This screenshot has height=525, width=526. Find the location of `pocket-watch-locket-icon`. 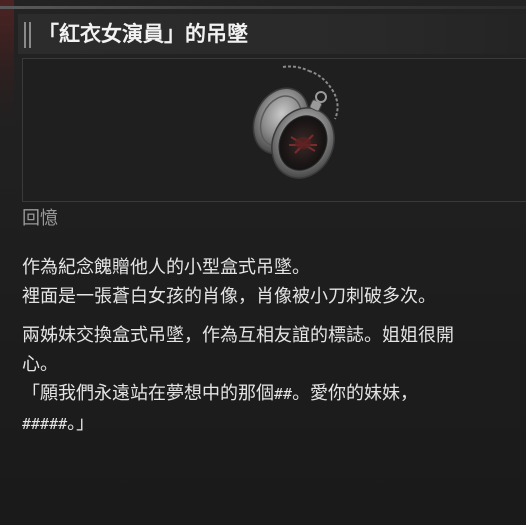

pocket-watch-locket-icon is located at coordinates (295, 122).